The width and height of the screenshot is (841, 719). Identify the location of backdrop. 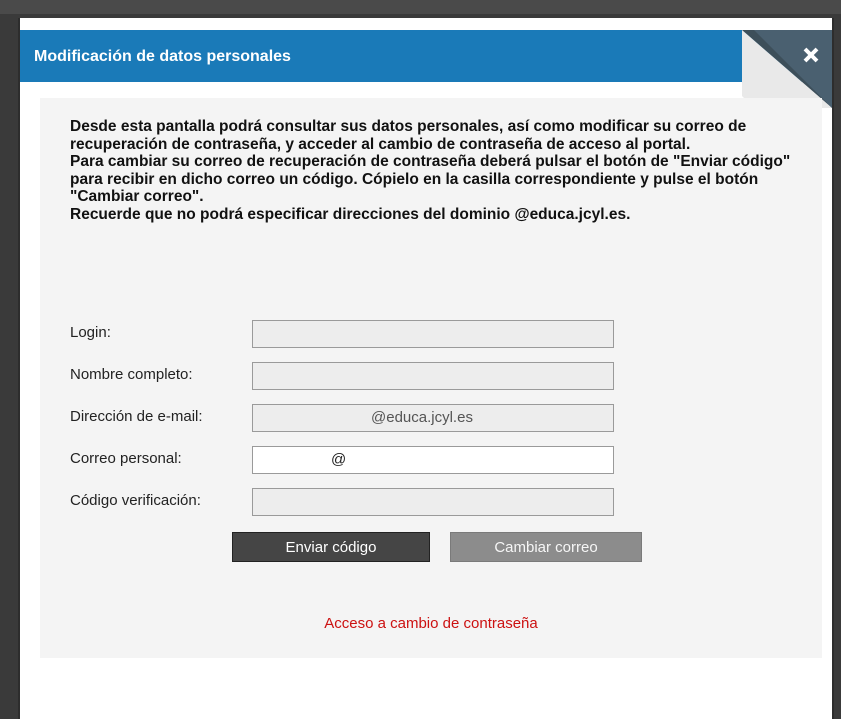
(420, 7).